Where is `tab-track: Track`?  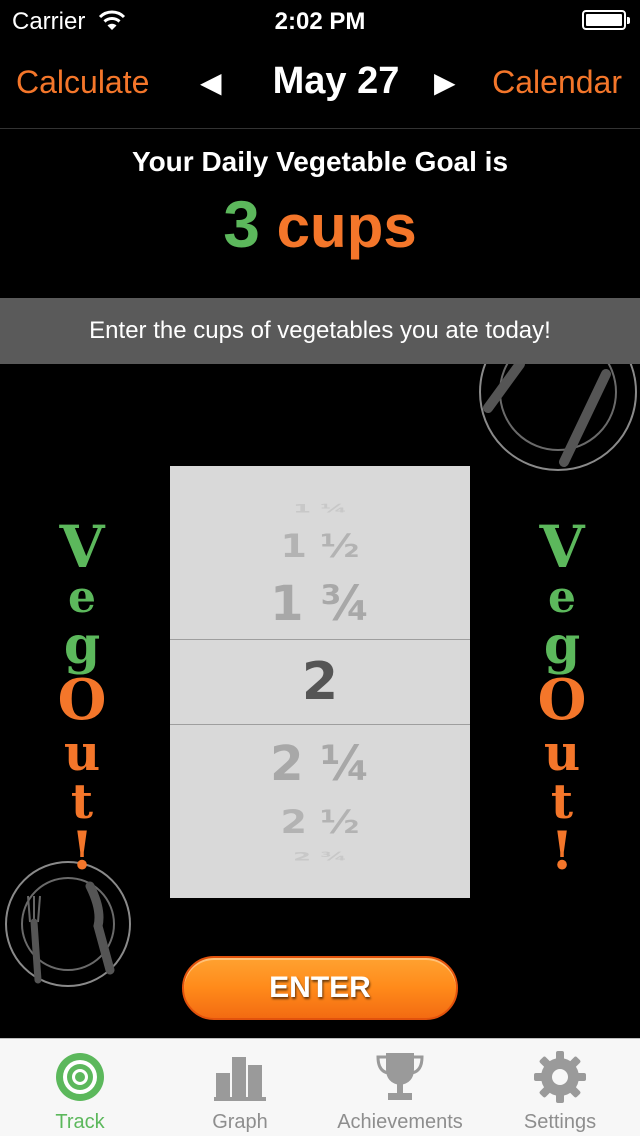
tab-track: Track is located at coordinates (80, 1087).